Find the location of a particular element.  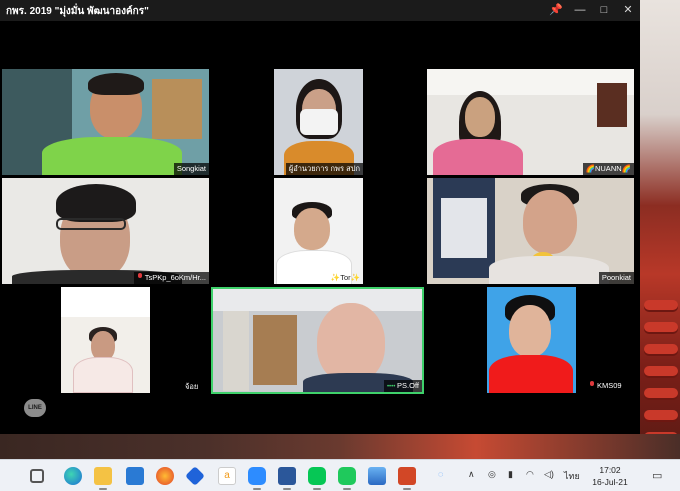

minimize-button: — is located at coordinates (580, 10).